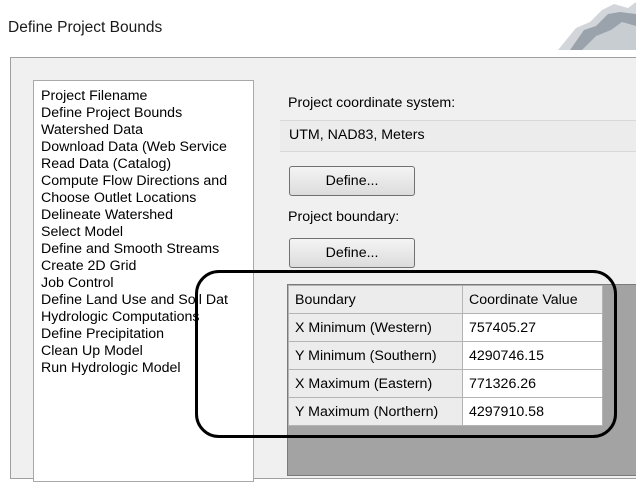 Image resolution: width=636 pixels, height=482 pixels. Describe the element at coordinates (134, 147) in the screenshot. I see `step-download-data: Download Data (Web Service` at that location.